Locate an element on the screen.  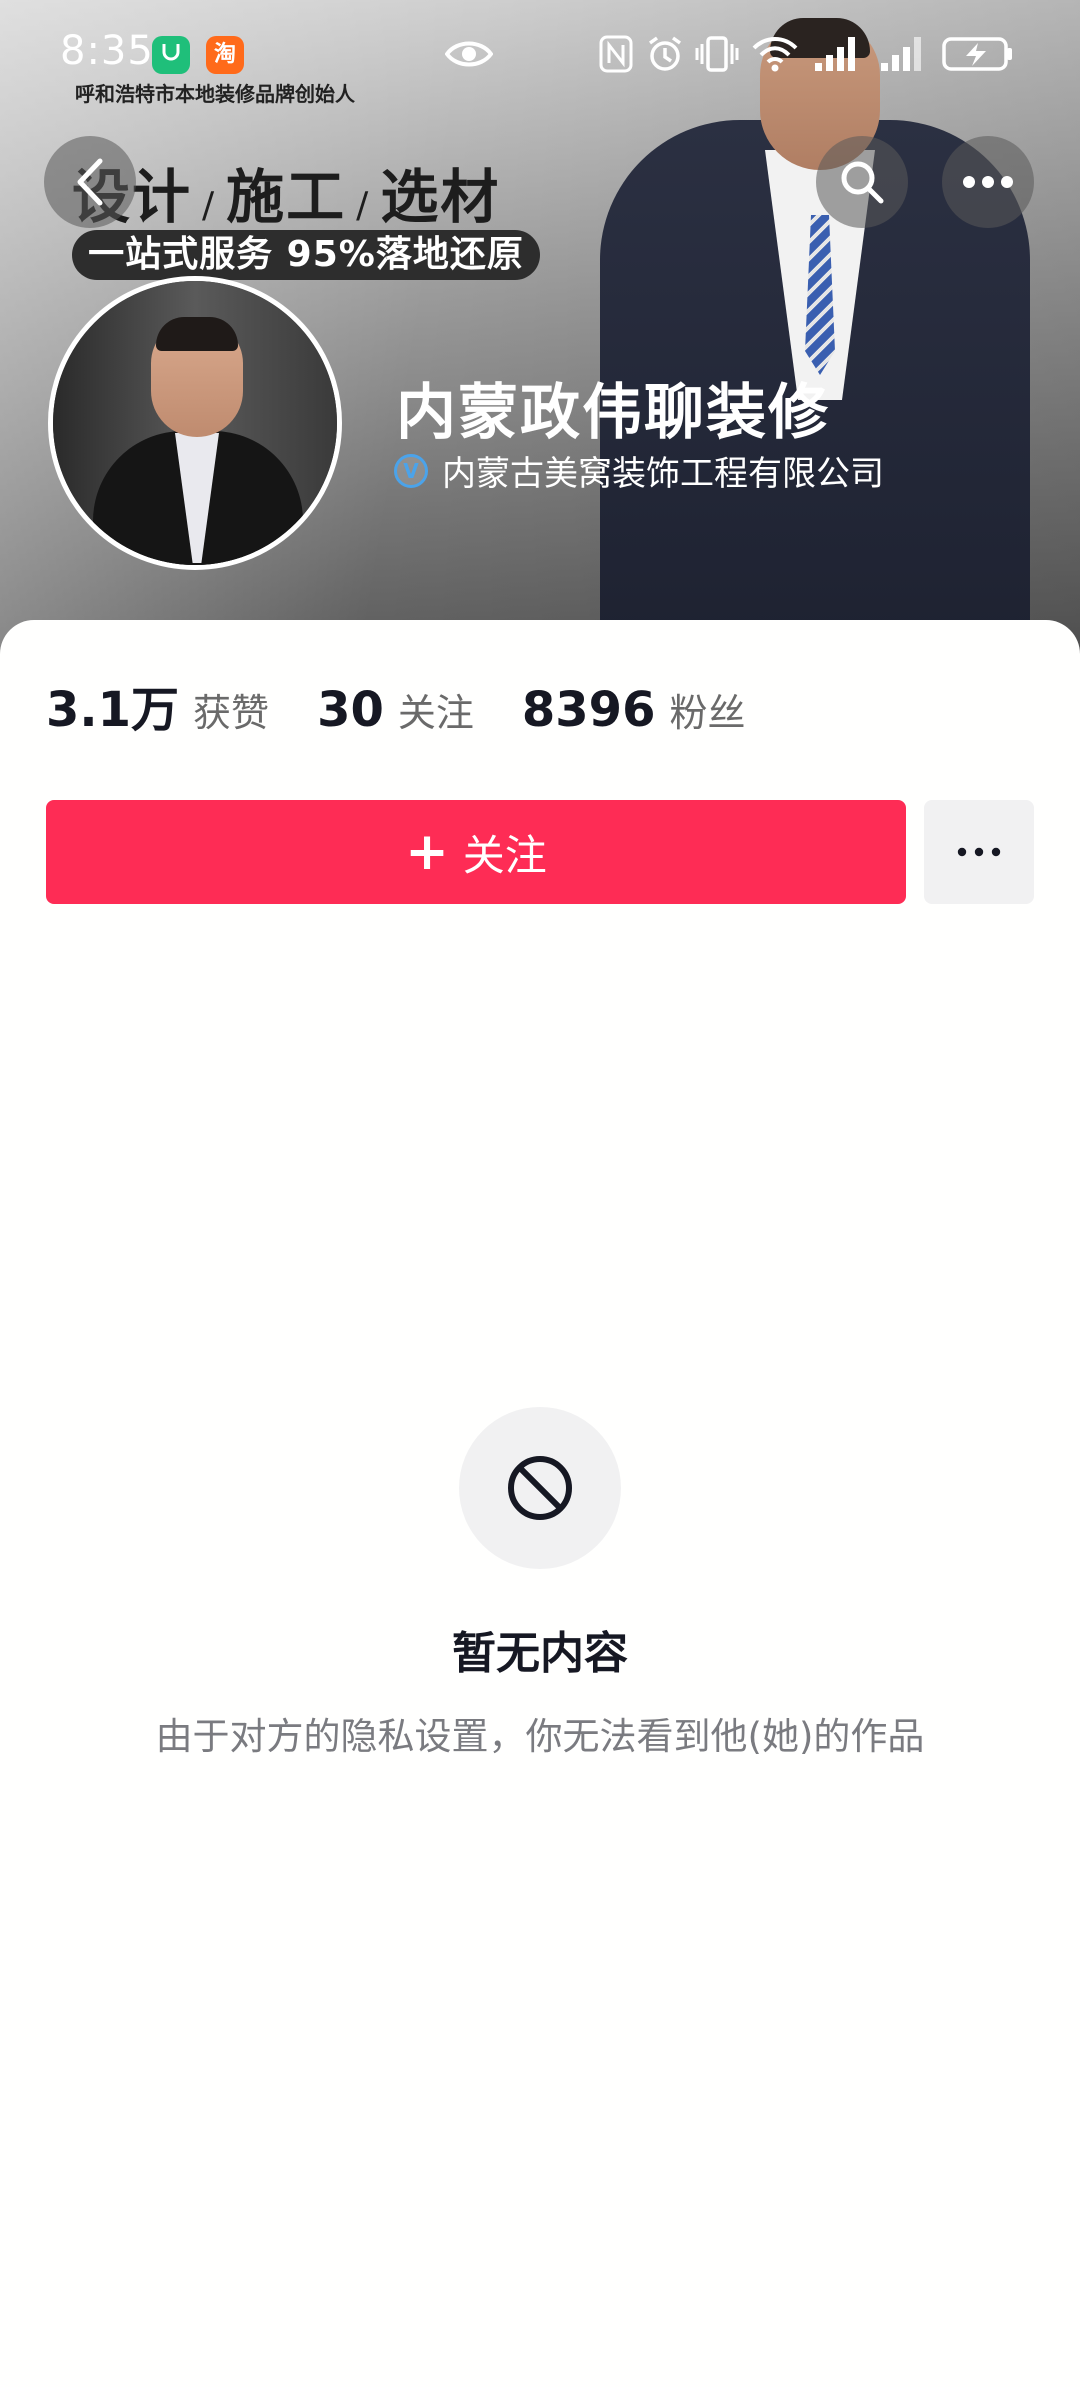
stat-following-label: 关注 is located at coordinates (435, 713).